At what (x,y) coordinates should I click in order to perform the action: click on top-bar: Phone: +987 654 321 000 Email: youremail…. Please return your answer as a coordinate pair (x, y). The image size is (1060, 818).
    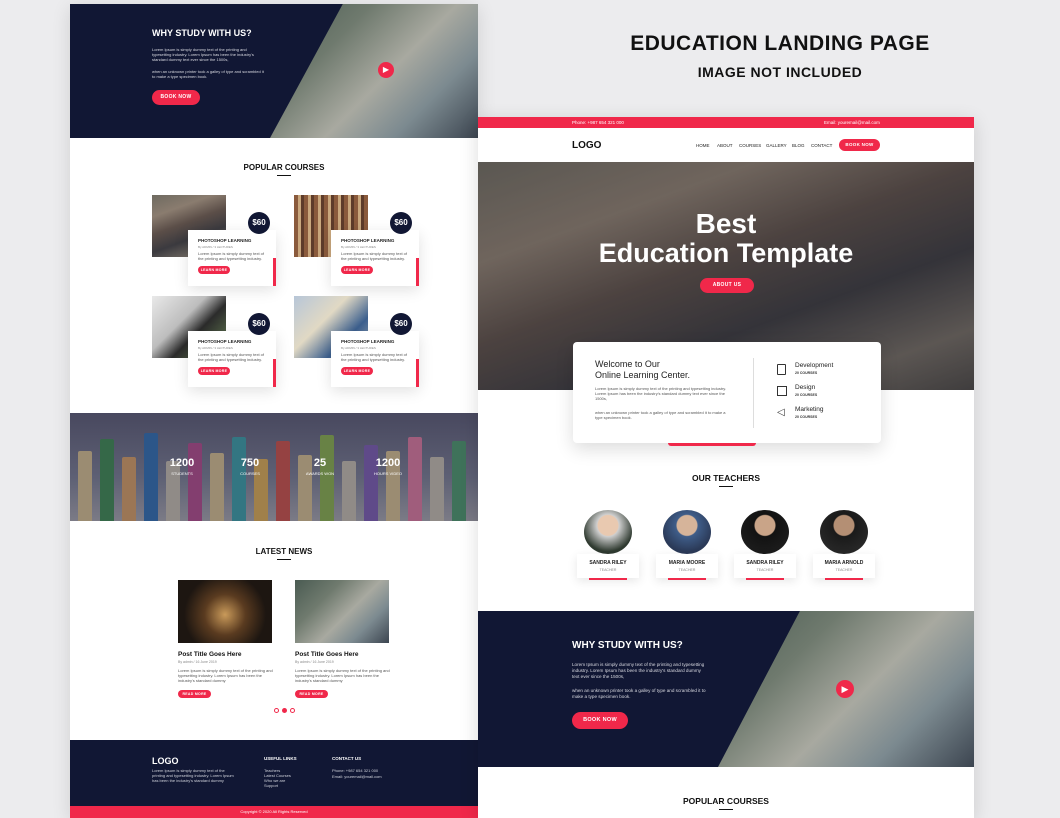
    Looking at the image, I should click on (726, 122).